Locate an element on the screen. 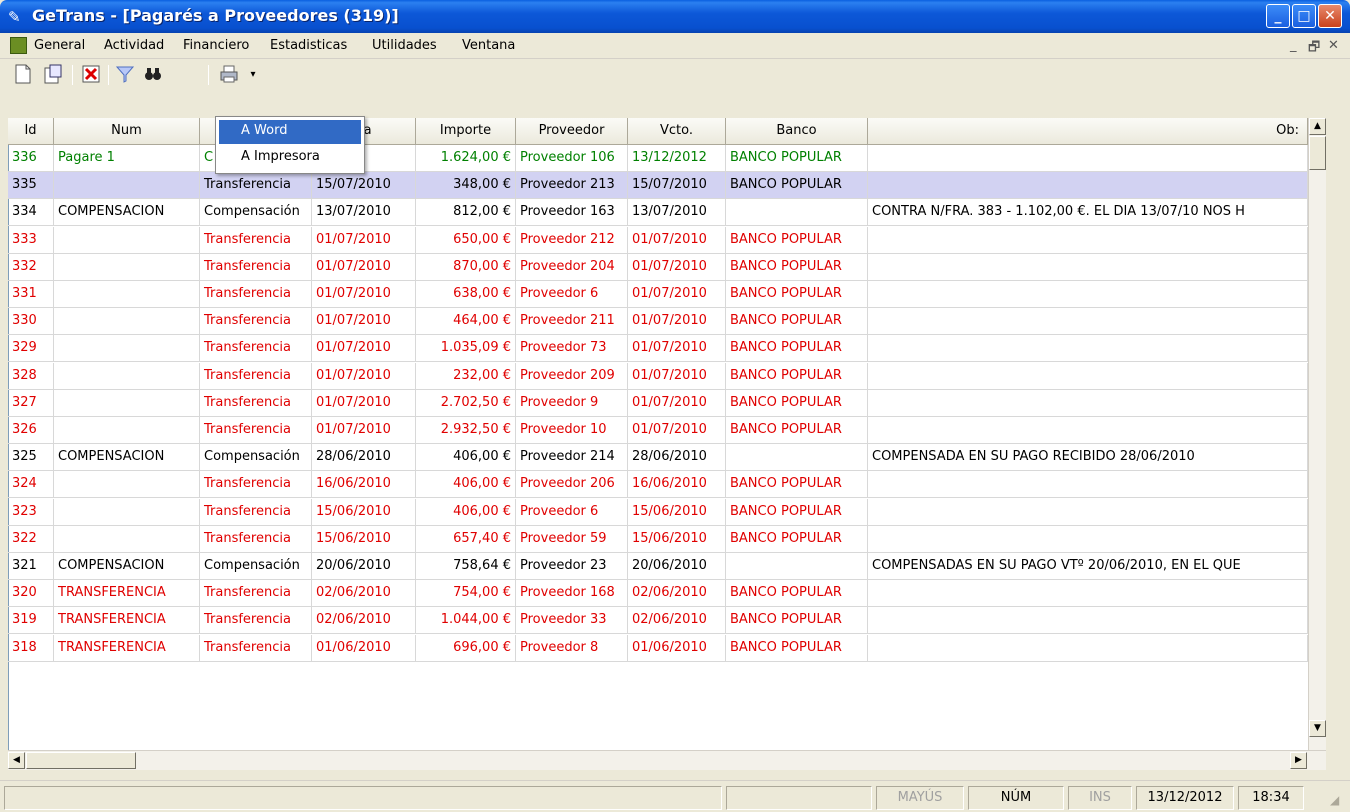 The image size is (1350, 812). filter-icon is located at coordinates (125, 75).